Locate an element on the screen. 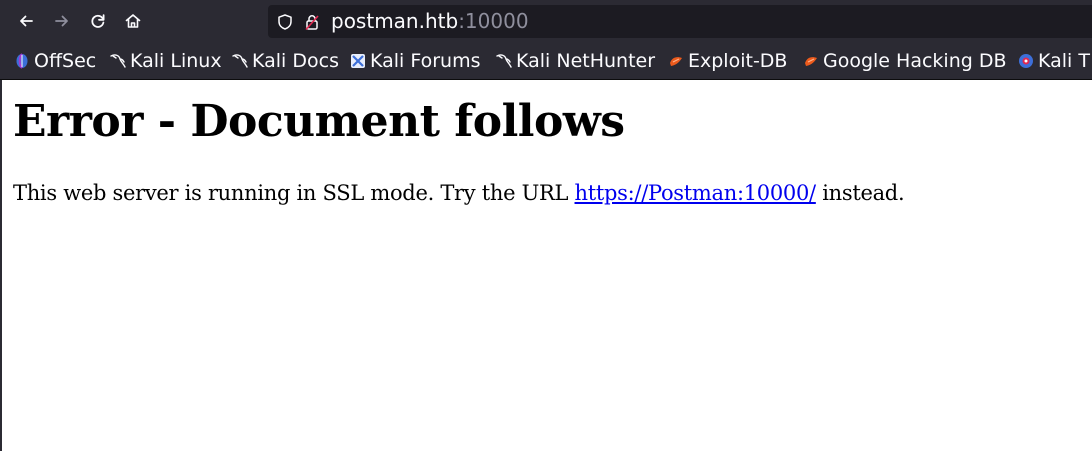 The height and width of the screenshot is (451, 1092). reload-button is located at coordinates (98, 21).